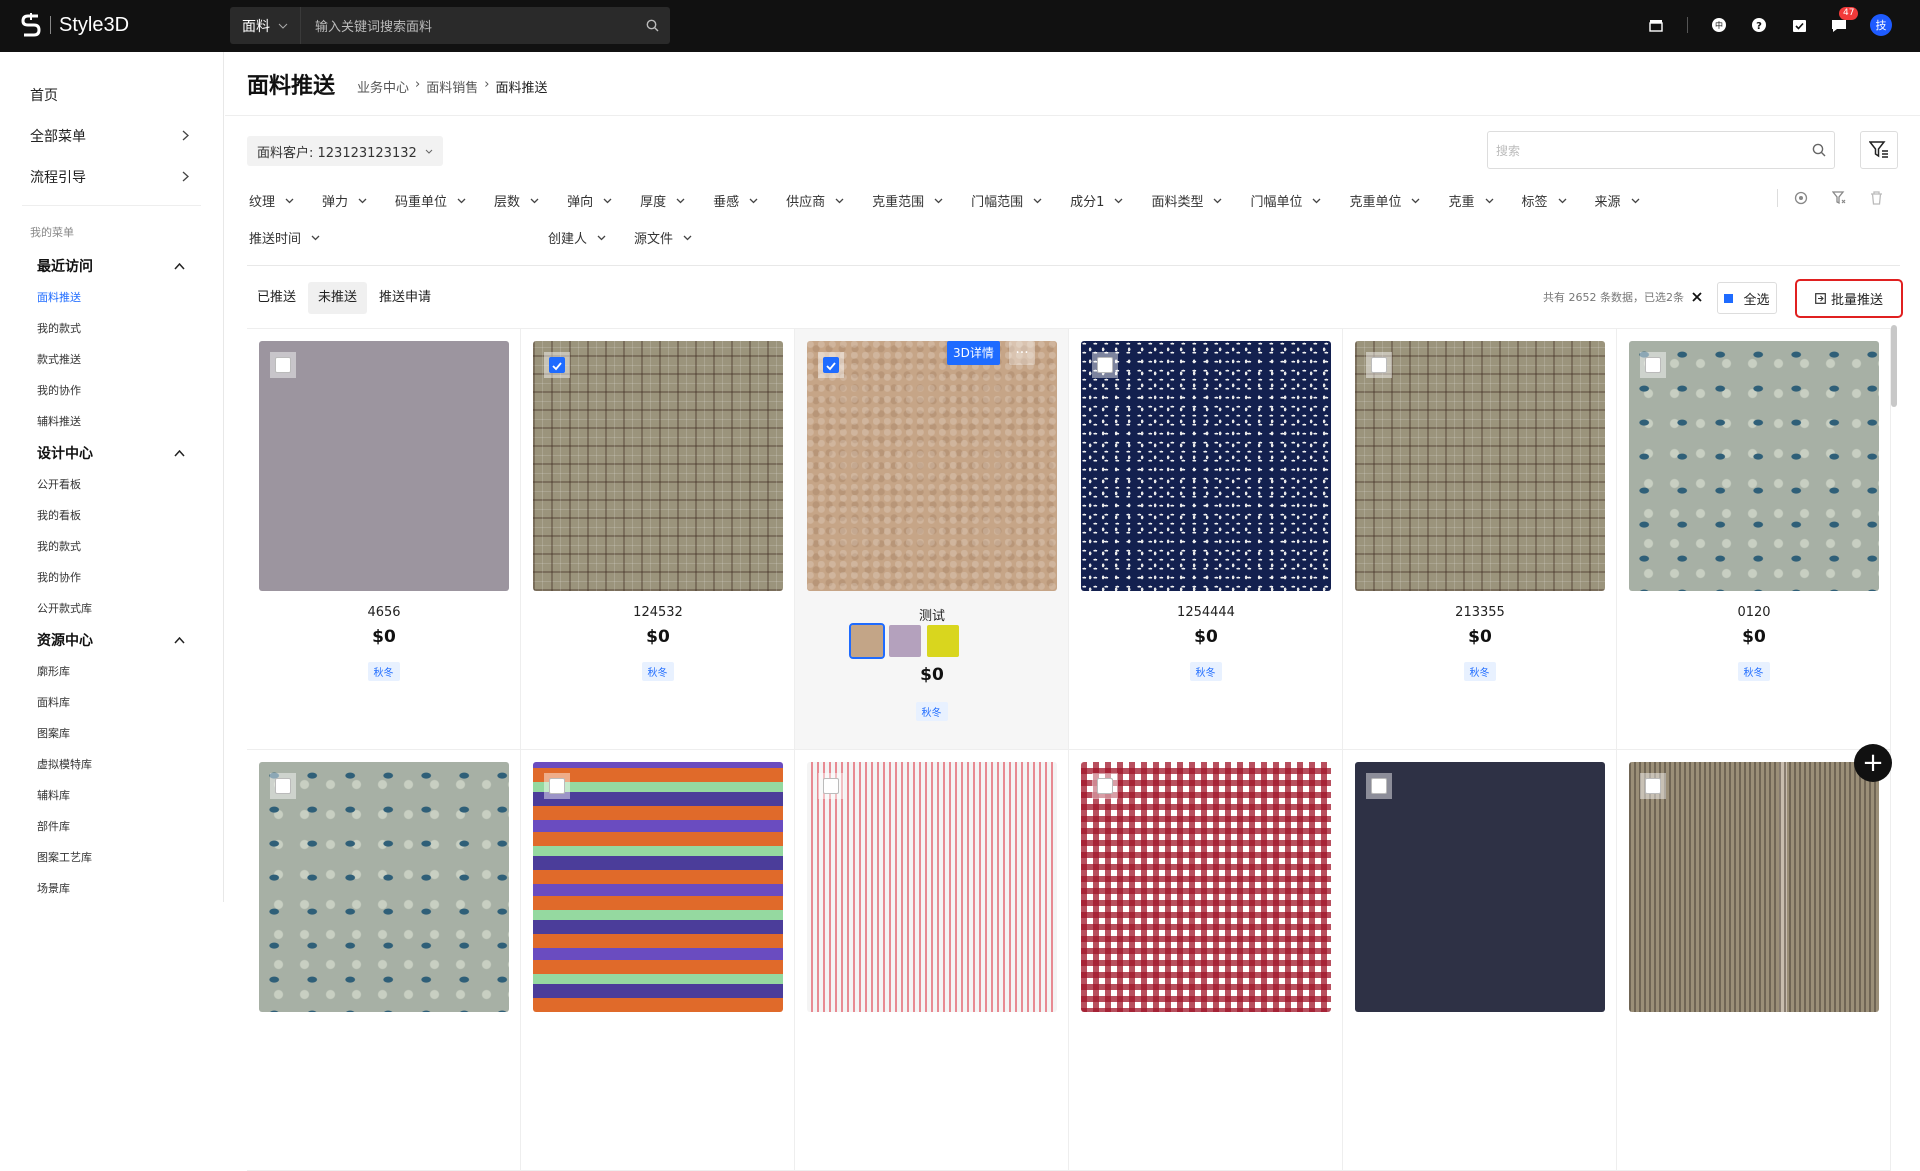 The width and height of the screenshot is (1920, 1171). I want to click on fabric-card: 1254444 $0 秋冬, so click(1206, 539).